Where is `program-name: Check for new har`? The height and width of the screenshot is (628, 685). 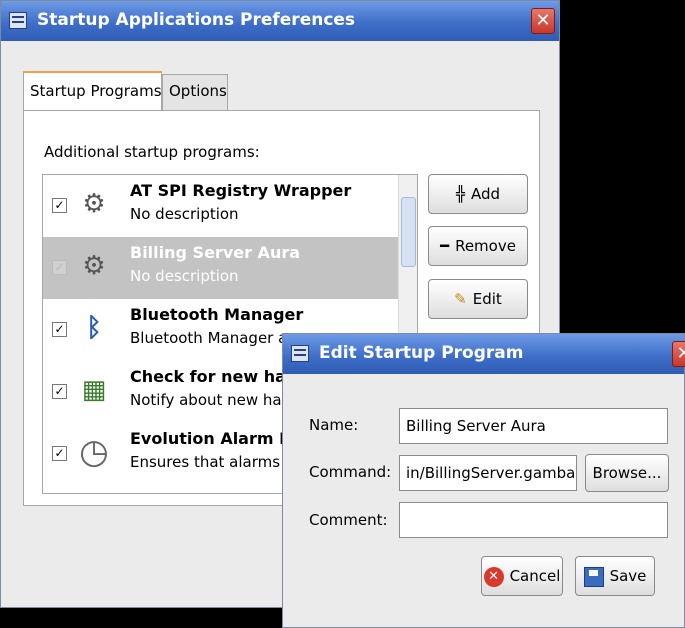
program-name: Check for new har is located at coordinates (212, 376).